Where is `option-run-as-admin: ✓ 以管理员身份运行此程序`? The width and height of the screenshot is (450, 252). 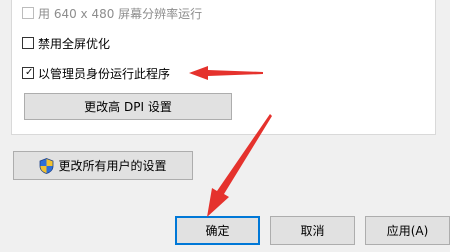
option-run-as-admin: ✓ 以管理员身份运行此程序 is located at coordinates (96, 73).